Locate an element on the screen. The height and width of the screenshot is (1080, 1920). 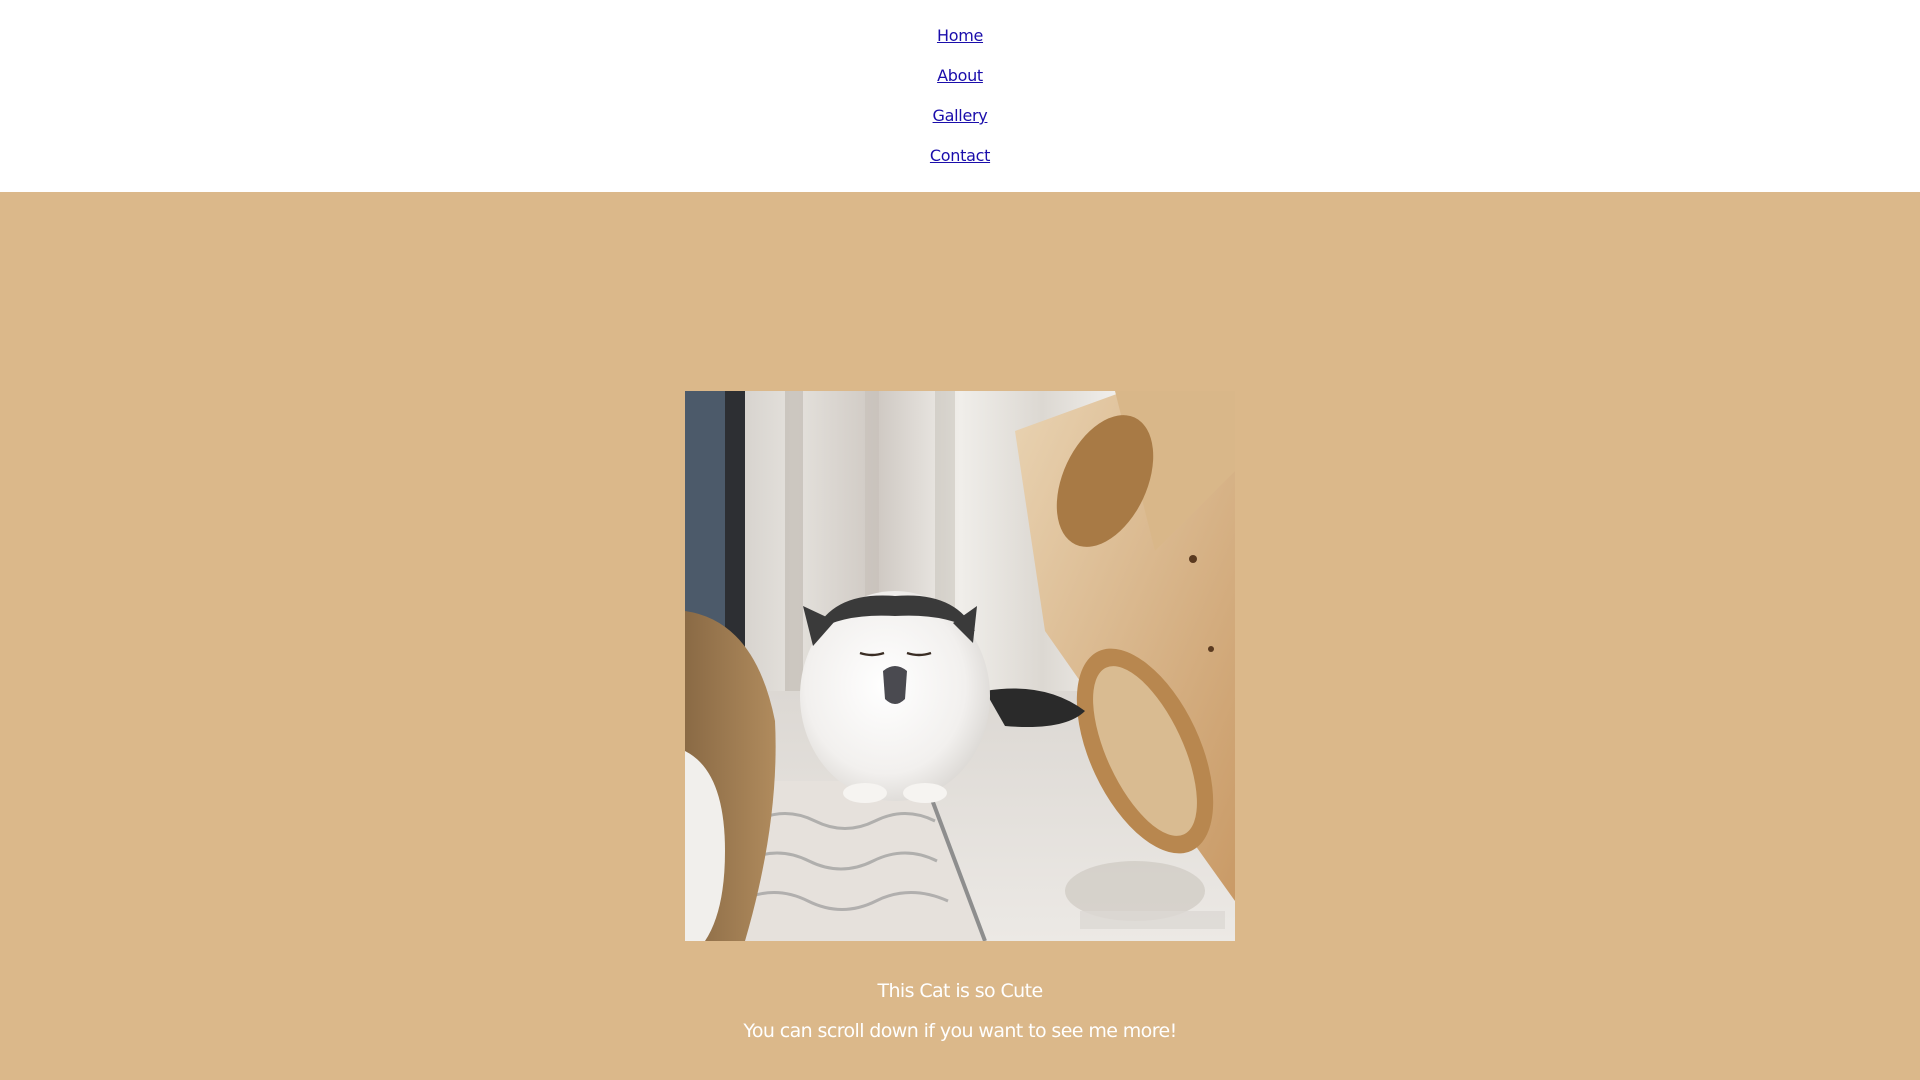
nav-link-home: Home is located at coordinates (960, 35).